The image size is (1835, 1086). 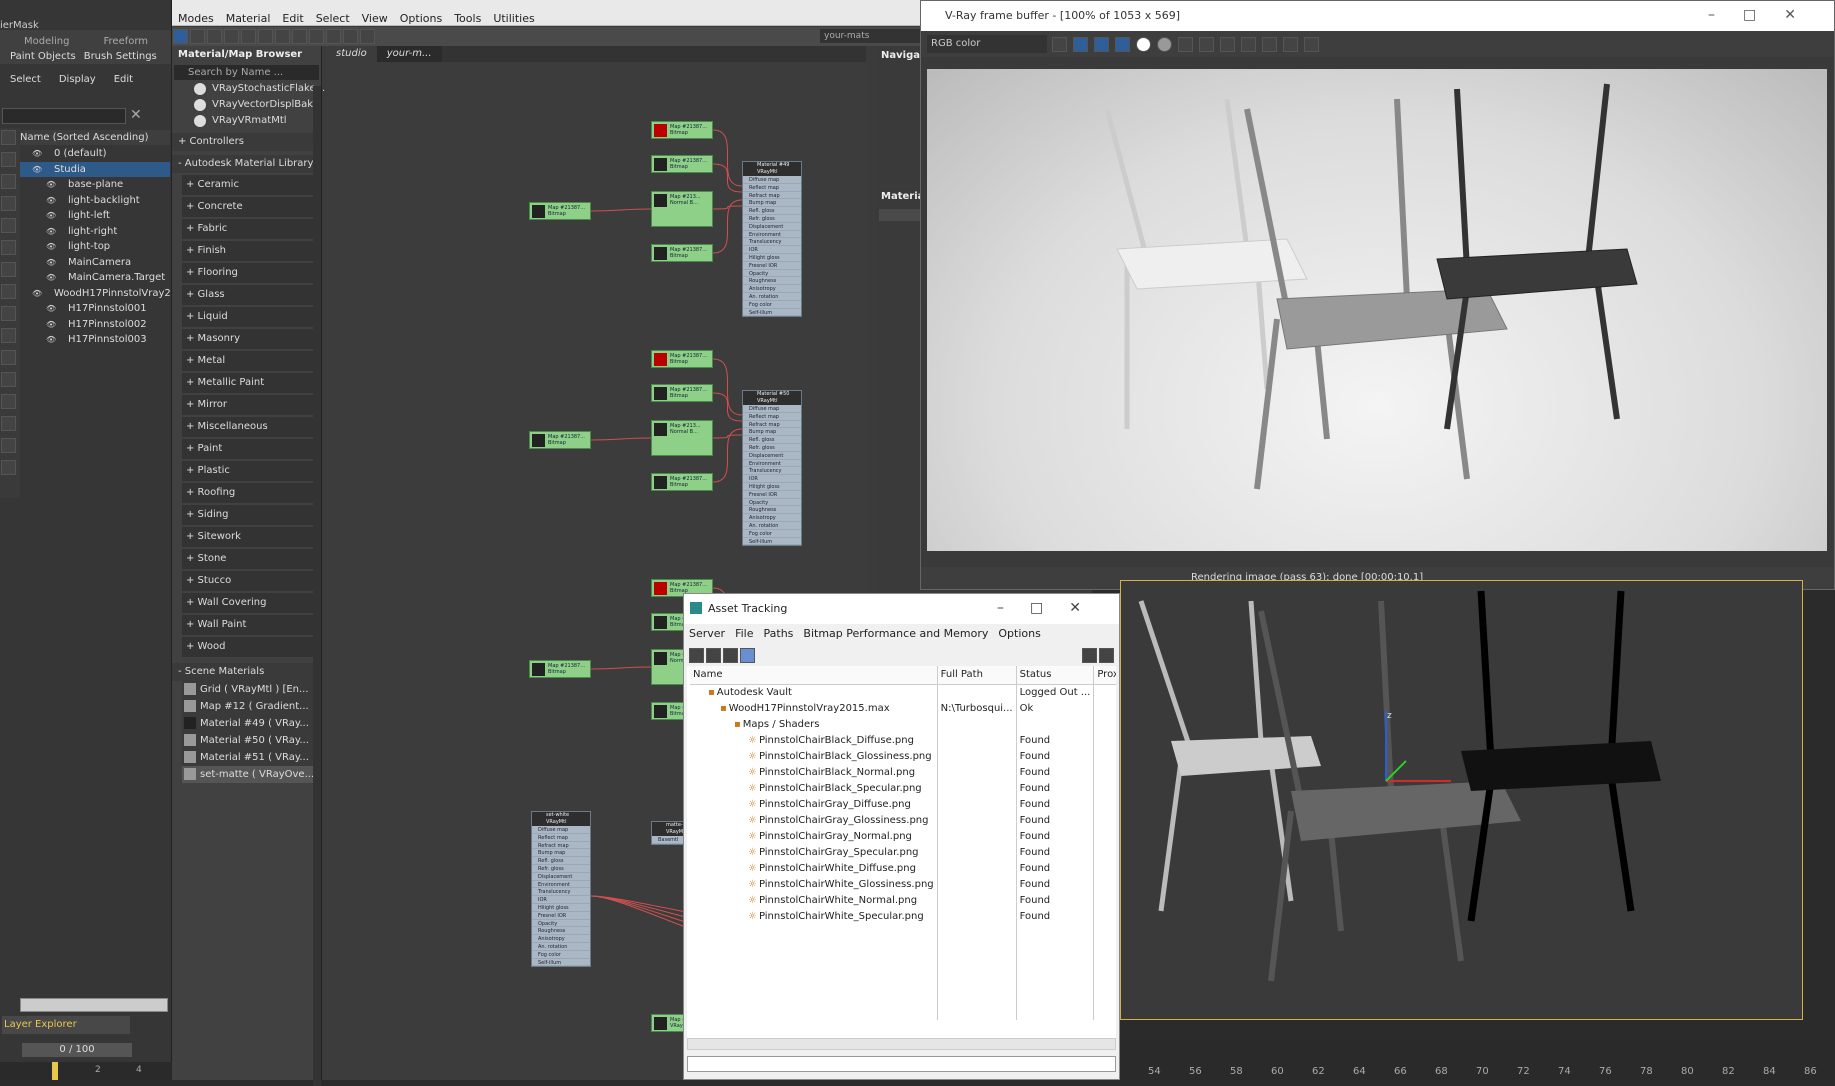 I want to click on library-category: + Wood, so click(x=248, y=647).